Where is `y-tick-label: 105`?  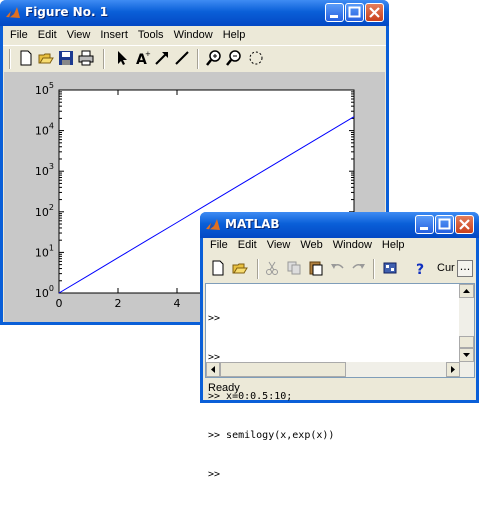 y-tick-label: 105 is located at coordinates (44, 89).